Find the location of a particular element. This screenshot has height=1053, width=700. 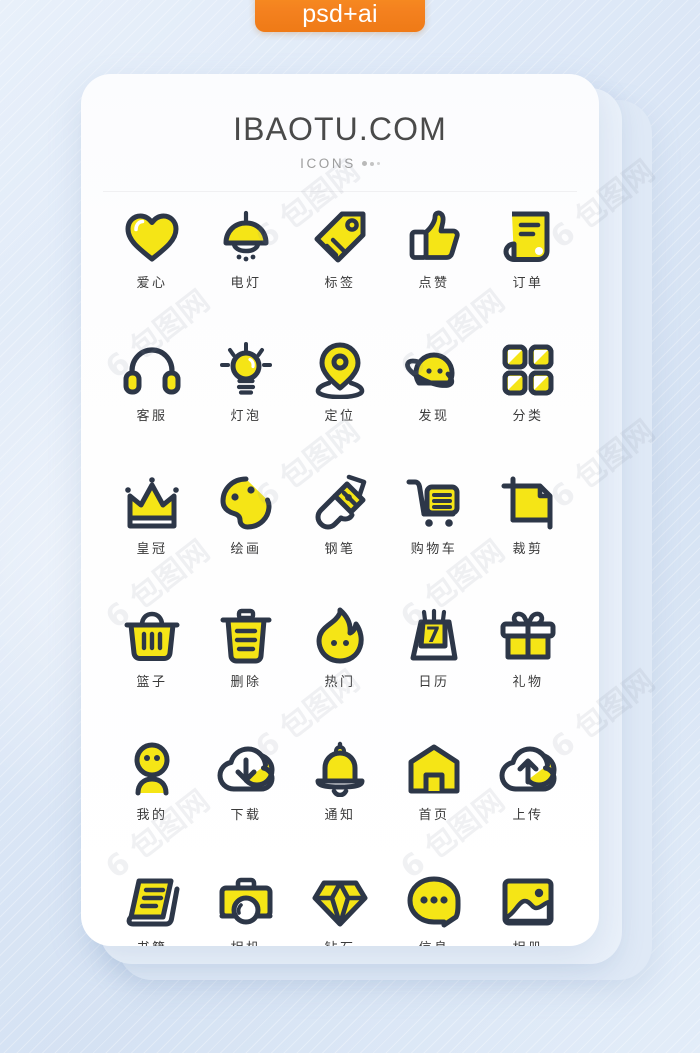

photo-album-icon is located at coordinates (528, 902).